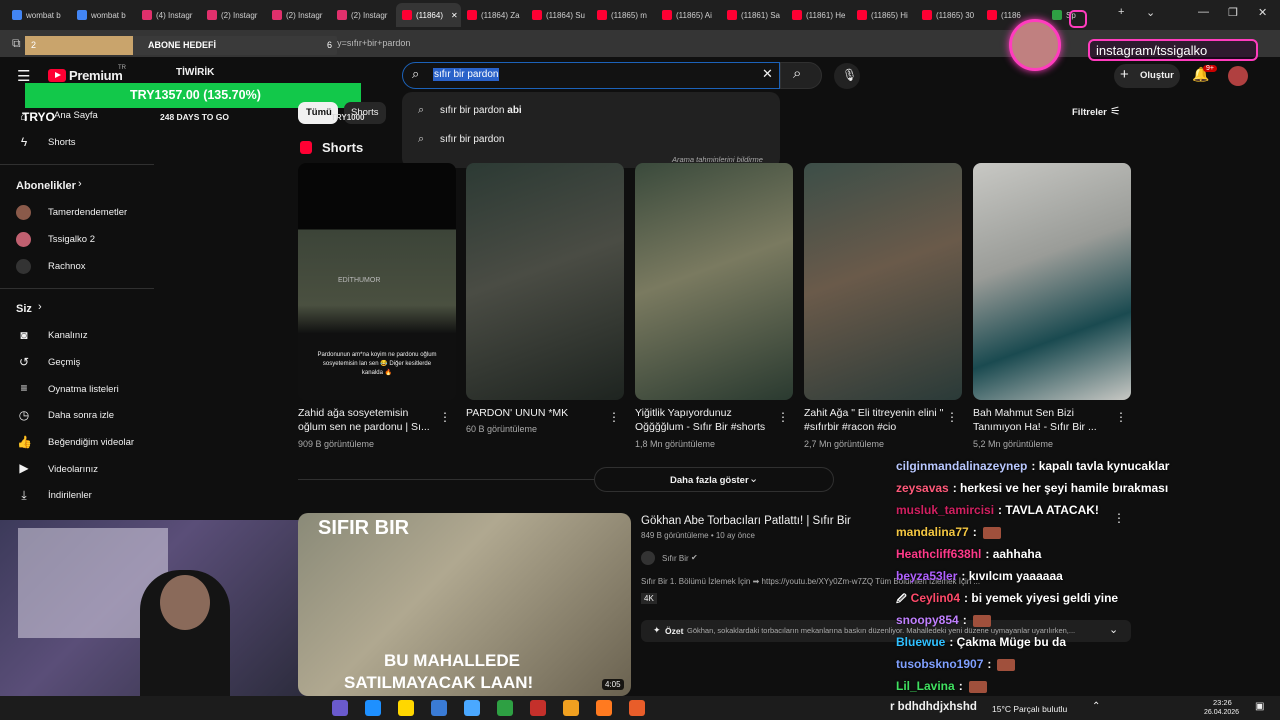  Describe the element at coordinates (24, 142) in the screenshot. I see `shorts-icon: ϟ` at that location.